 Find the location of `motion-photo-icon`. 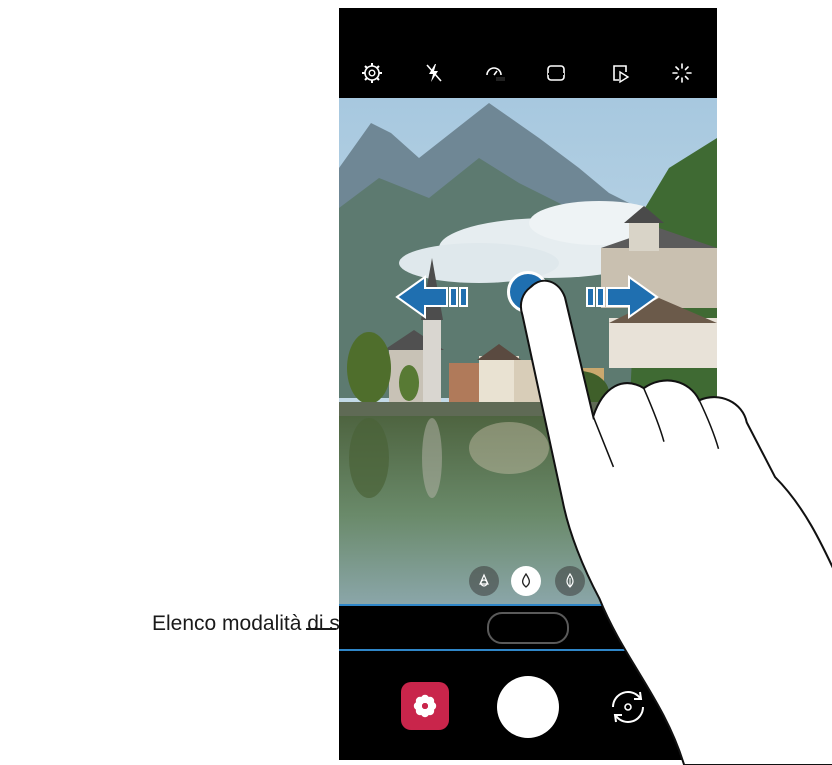

motion-photo-icon is located at coordinates (620, 73).